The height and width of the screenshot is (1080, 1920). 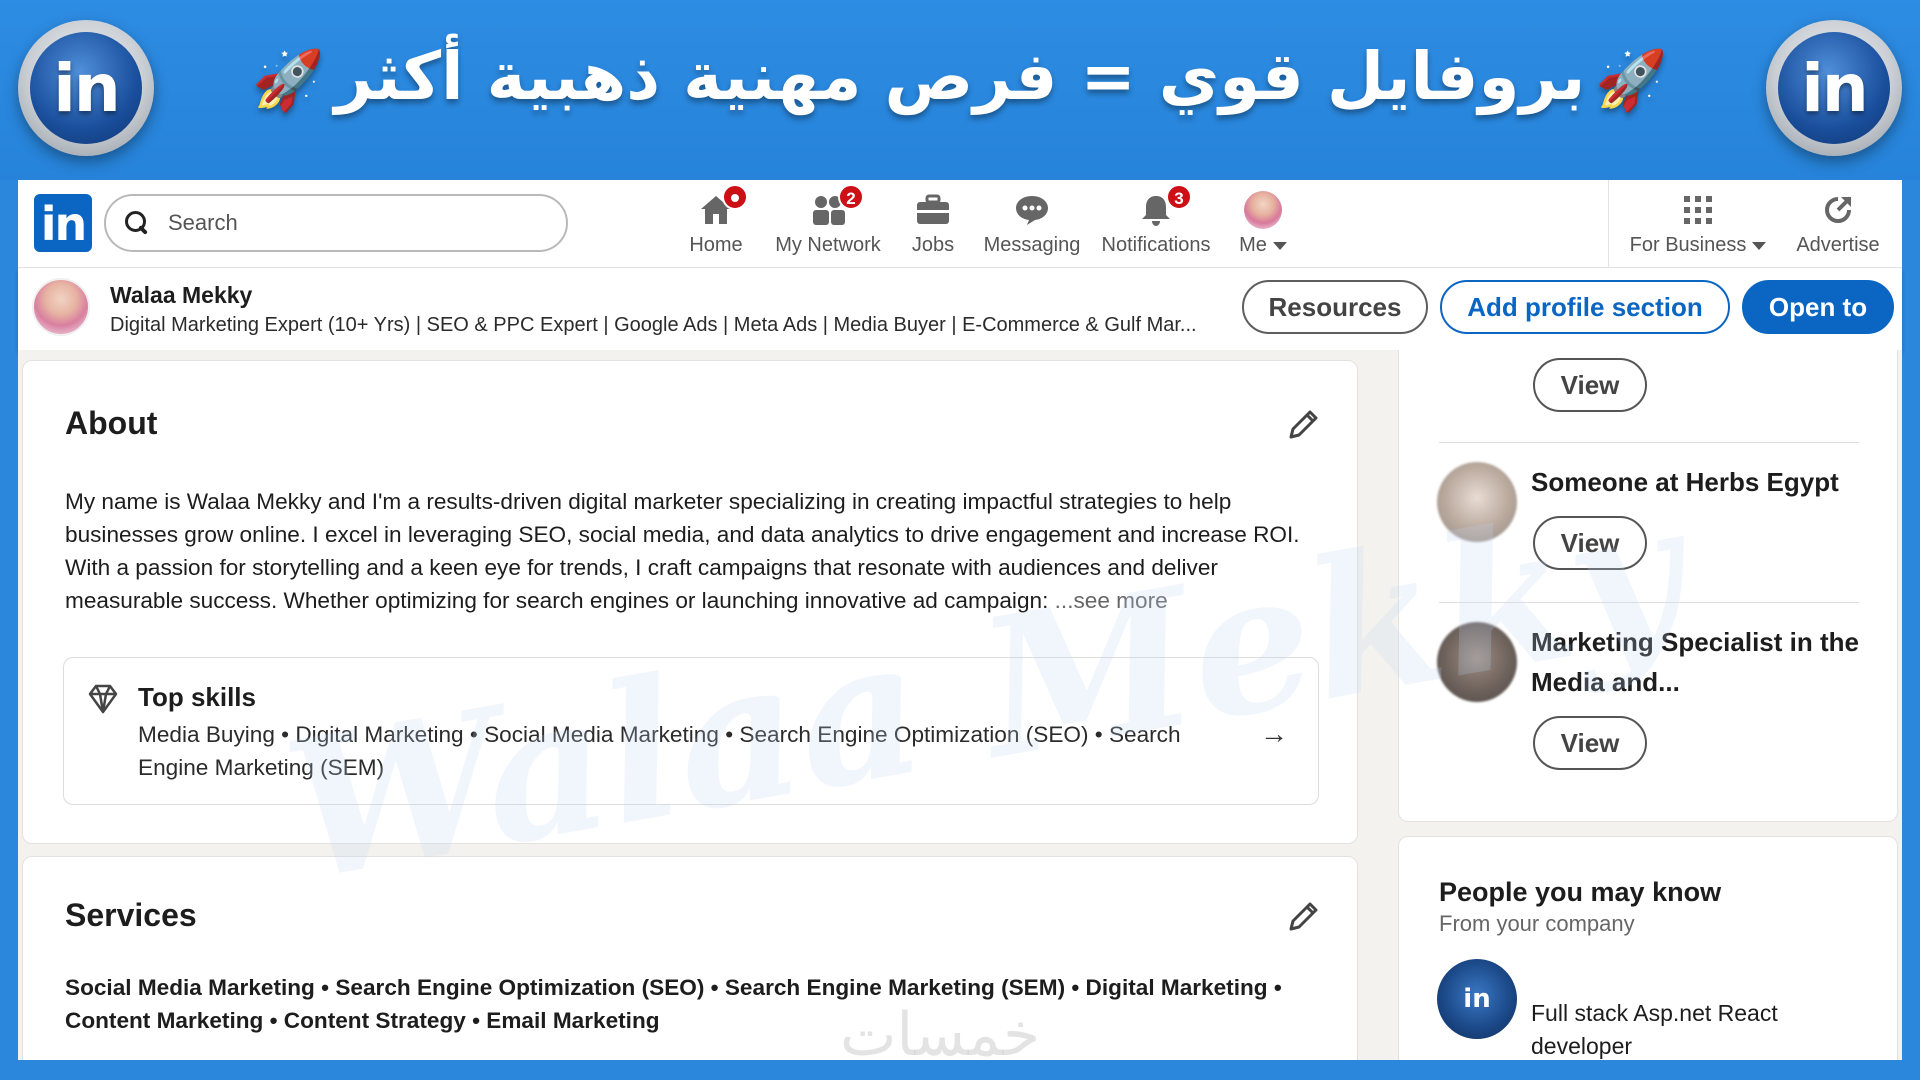 I want to click on top-skills-title: Top skills, so click(x=197, y=697).